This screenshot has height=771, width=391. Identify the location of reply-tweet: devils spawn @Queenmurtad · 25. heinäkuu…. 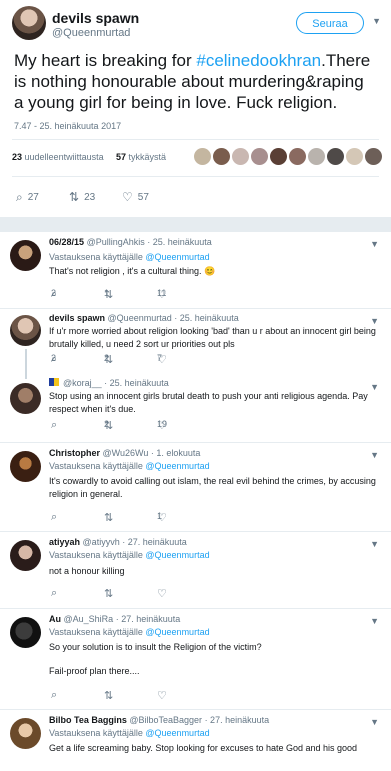
(195, 344).